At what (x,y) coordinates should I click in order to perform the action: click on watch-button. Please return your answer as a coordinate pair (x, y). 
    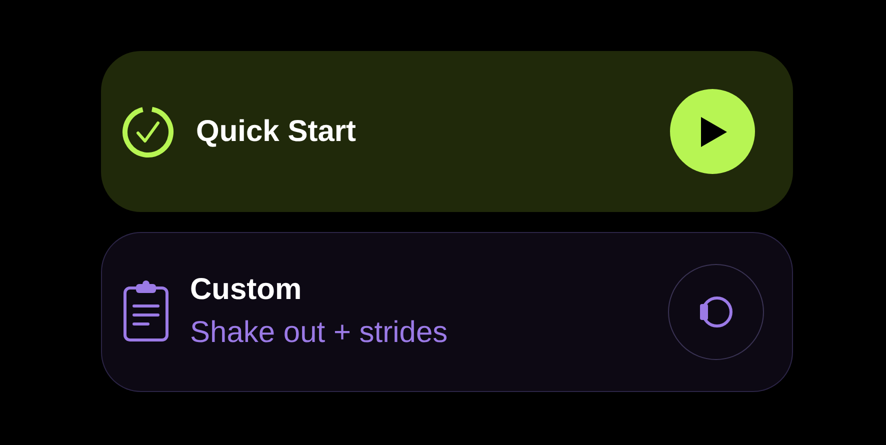
    Looking at the image, I should click on (716, 312).